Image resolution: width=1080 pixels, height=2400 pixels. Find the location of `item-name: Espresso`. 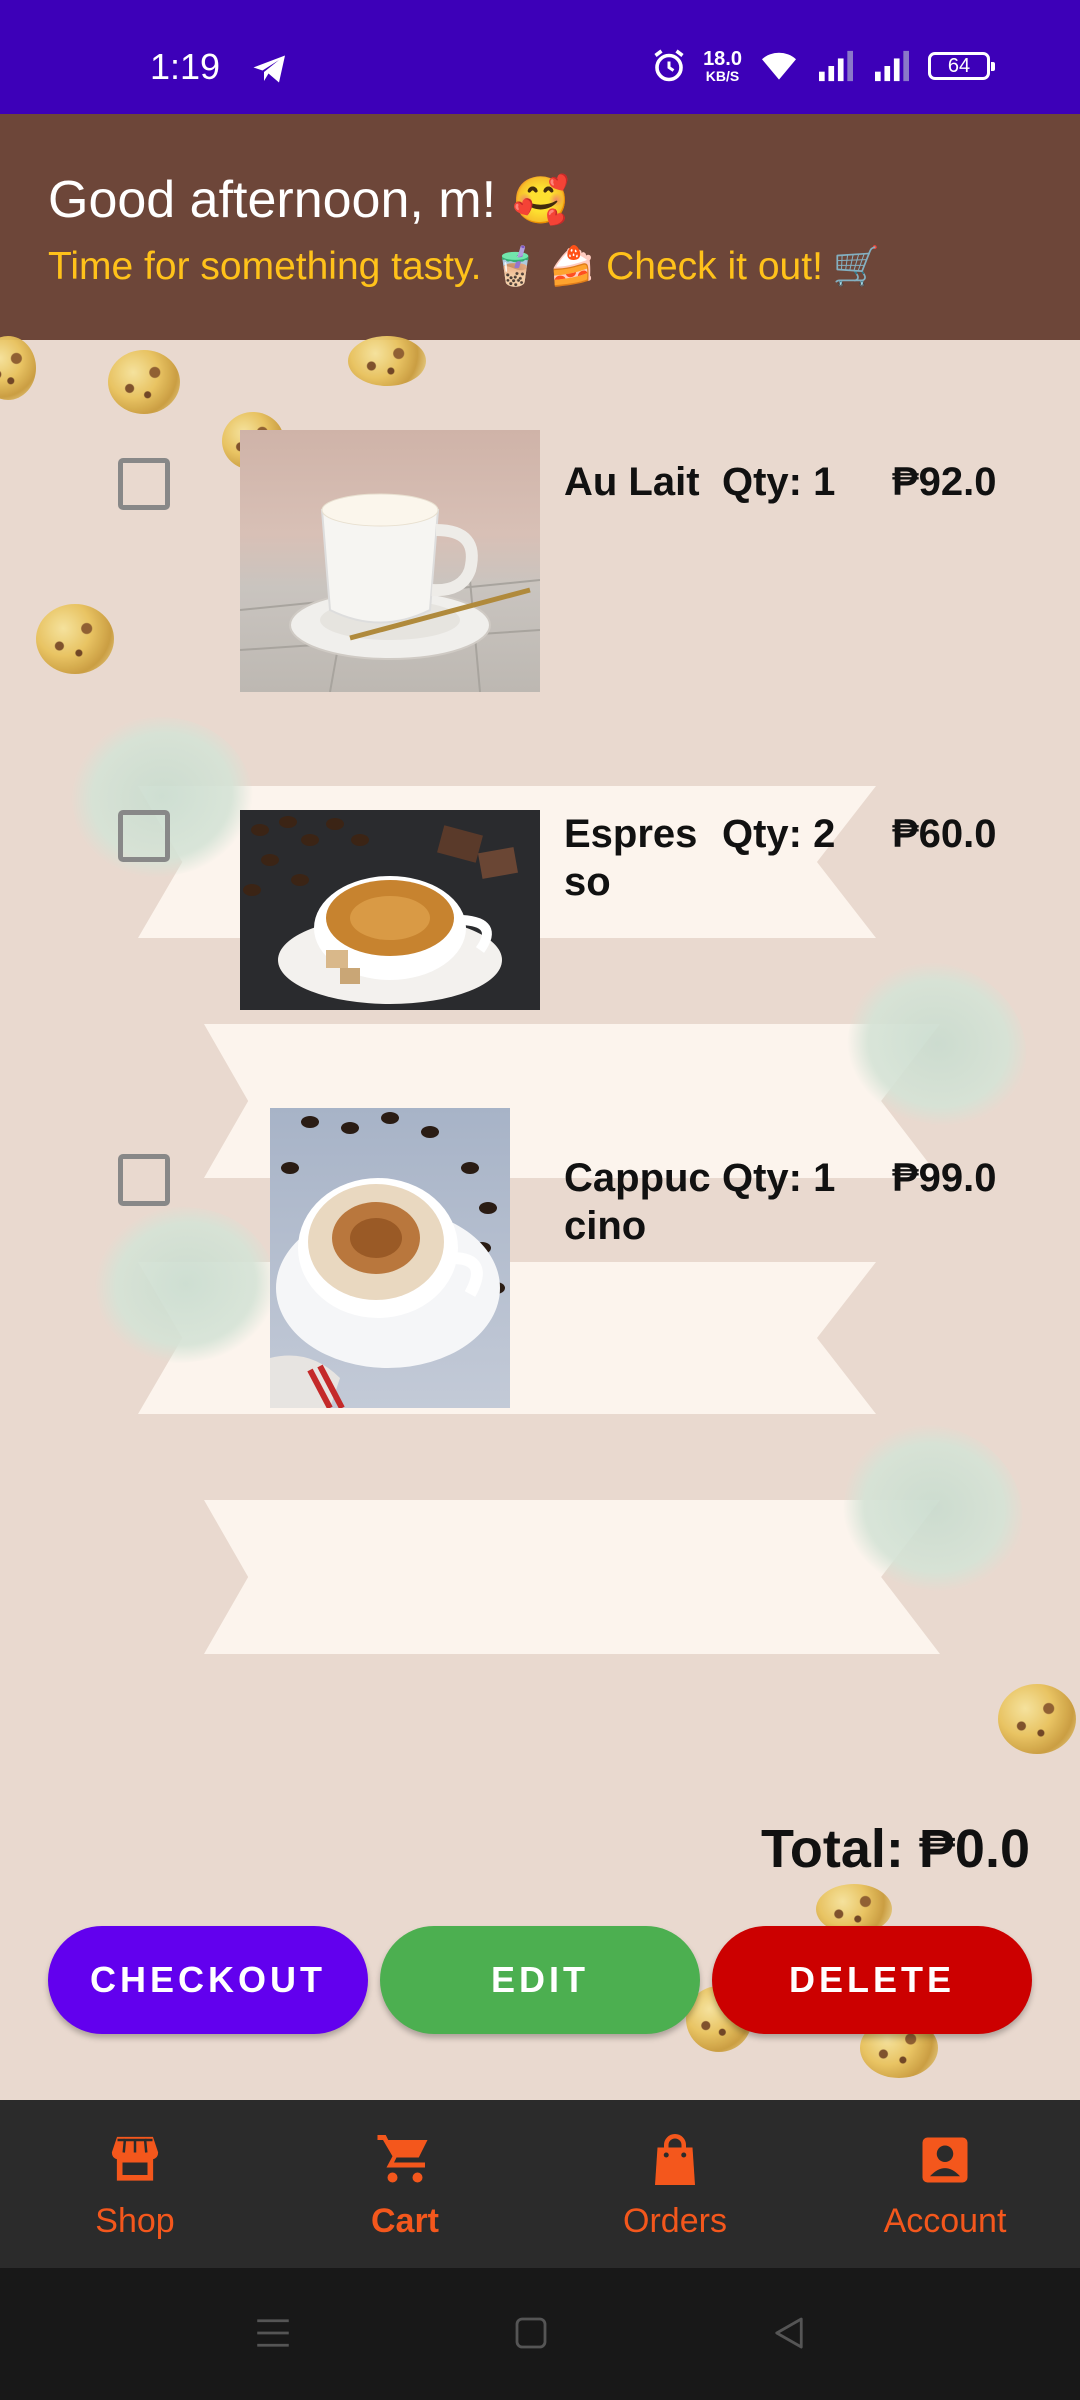

item-name: Espresso is located at coordinates (631, 858).